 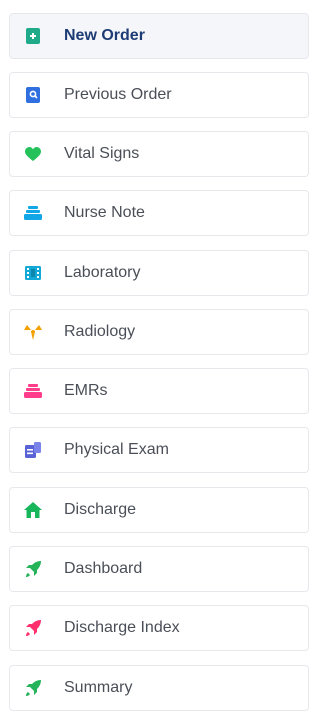 I want to click on menu-item-dashboard: Dashboard, so click(x=159, y=569).